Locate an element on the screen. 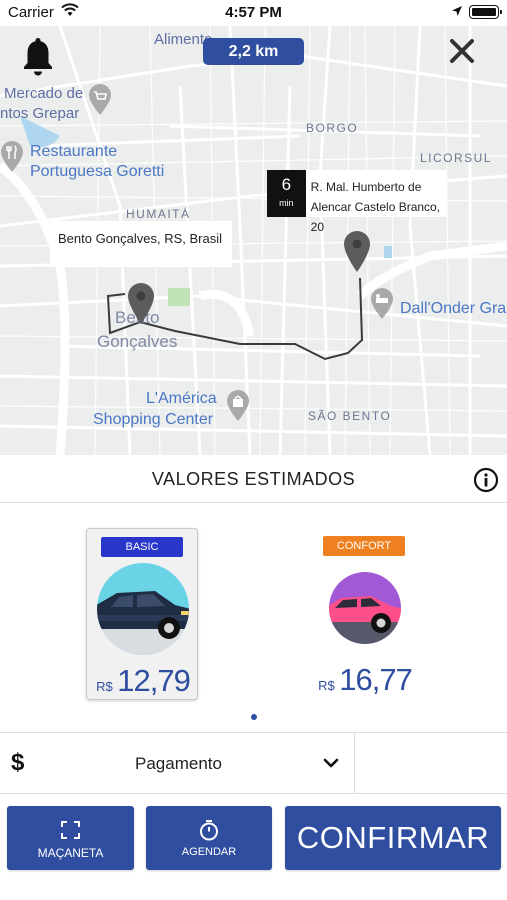 Image resolution: width=507 pixels, height=900 pixels. battery-icon is located at coordinates (485, 12).